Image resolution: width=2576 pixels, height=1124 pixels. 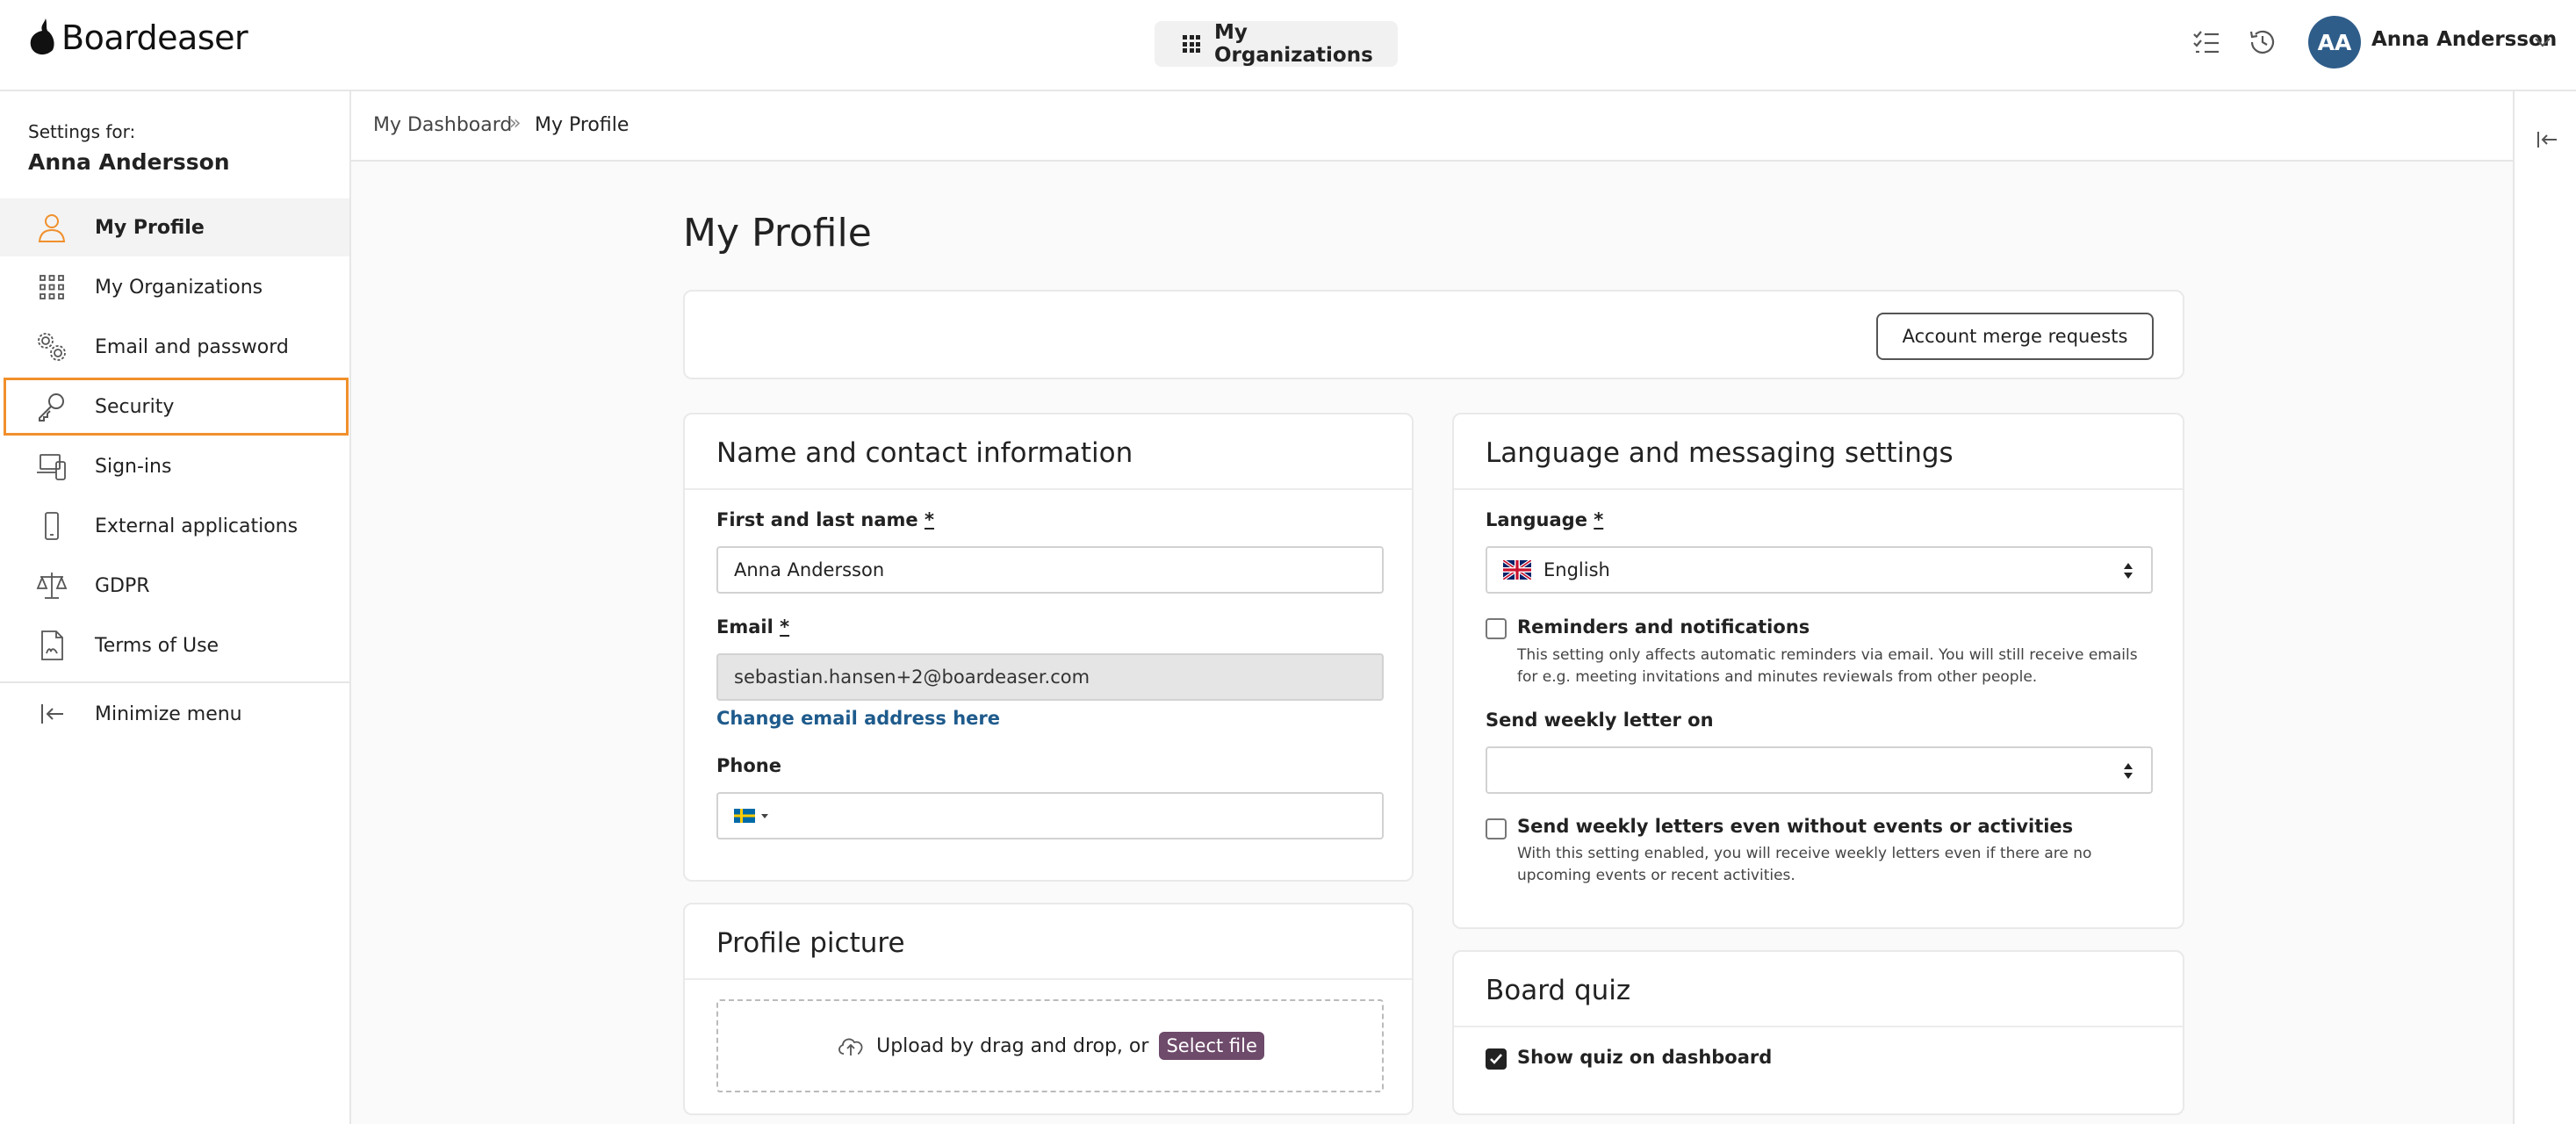 I want to click on email-field: sebastian.hansen+2@boardeaser.com, so click(x=1050, y=677).